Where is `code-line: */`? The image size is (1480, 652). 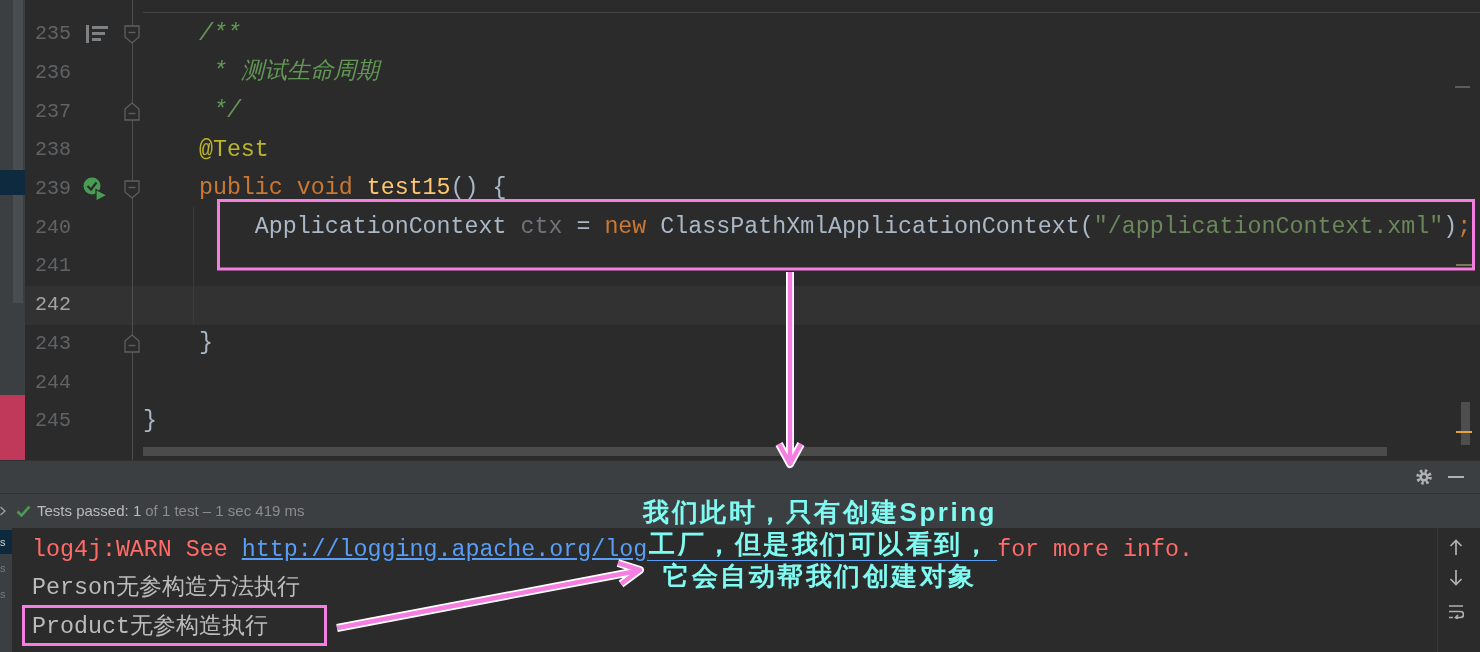 code-line: */ is located at coordinates (226, 112).